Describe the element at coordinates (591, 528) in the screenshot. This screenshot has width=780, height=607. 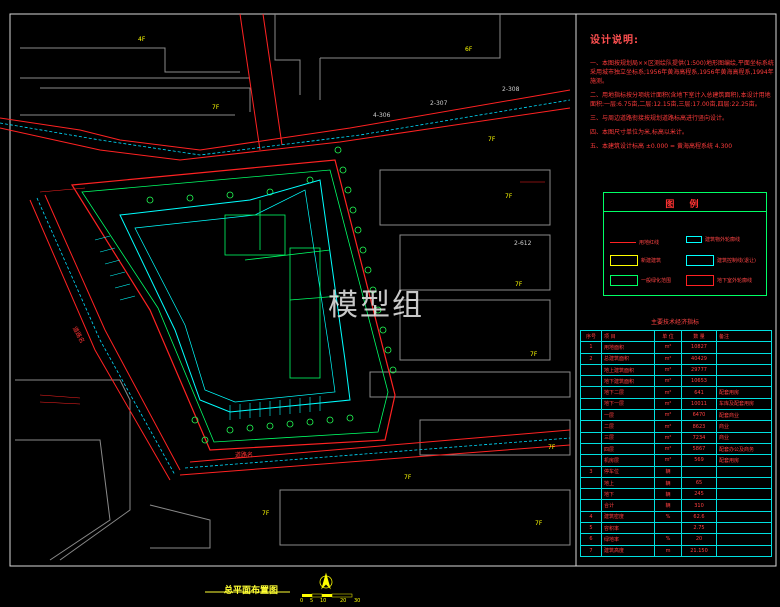
I see `table-cell: 5` at that location.